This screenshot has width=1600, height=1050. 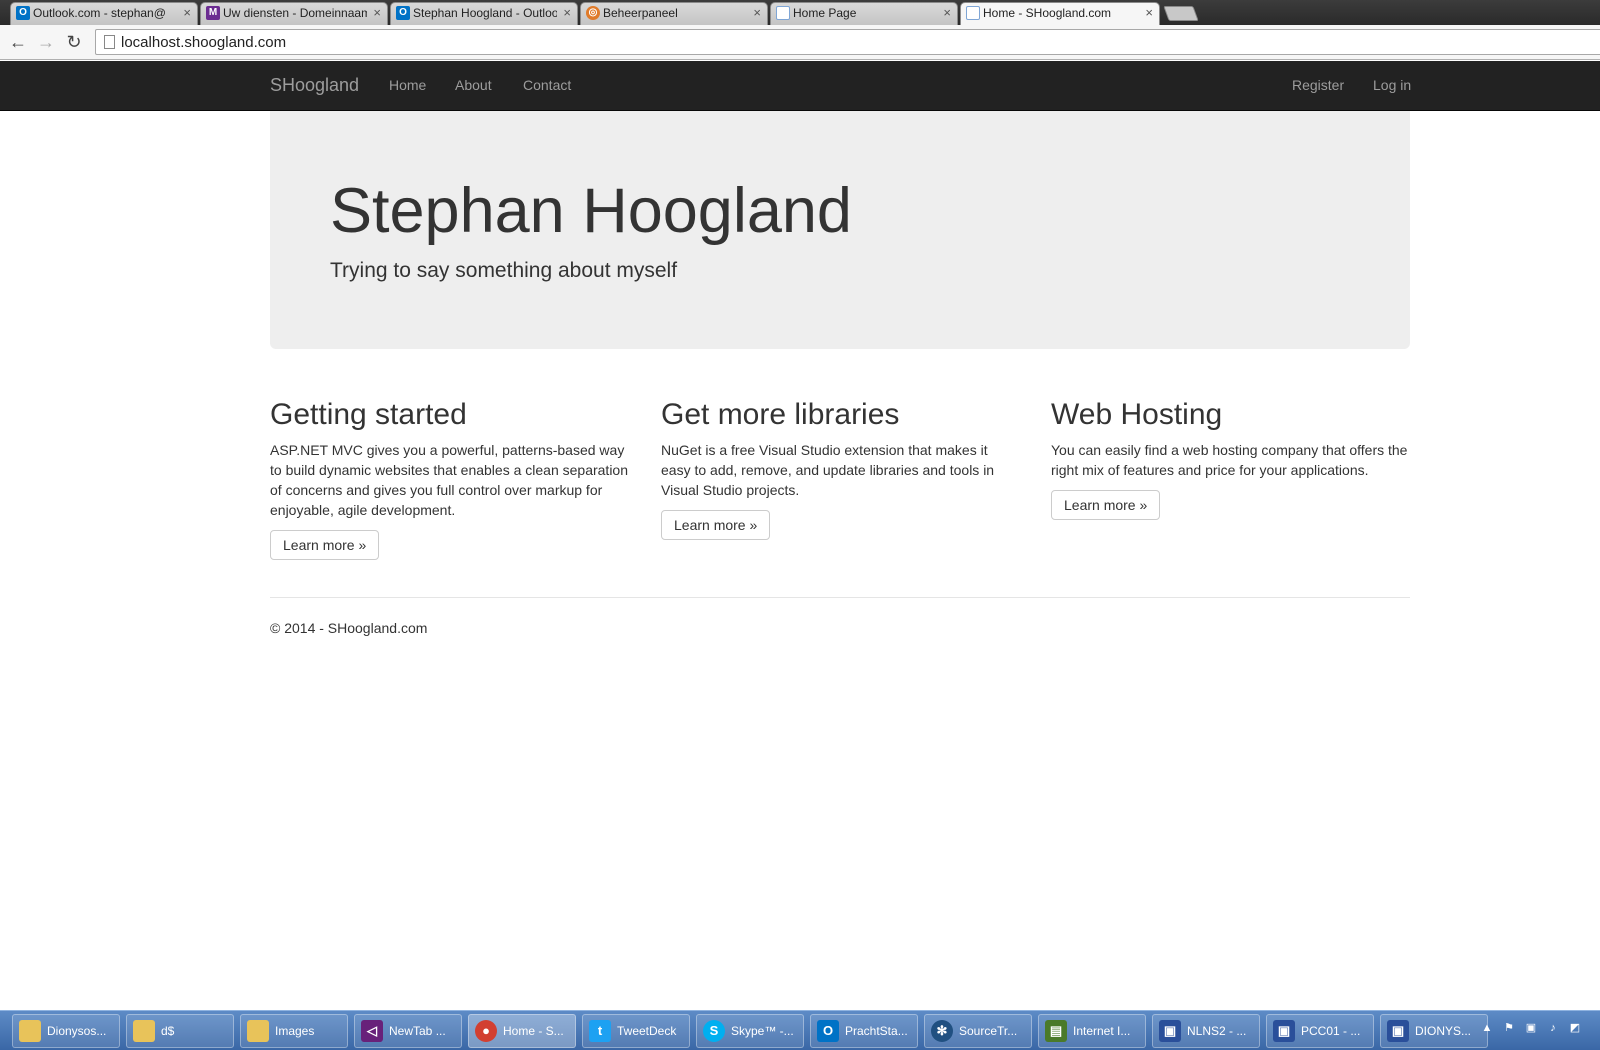 What do you see at coordinates (1575, 1028) in the screenshot?
I see `remote-connection-icon: ◩` at bounding box center [1575, 1028].